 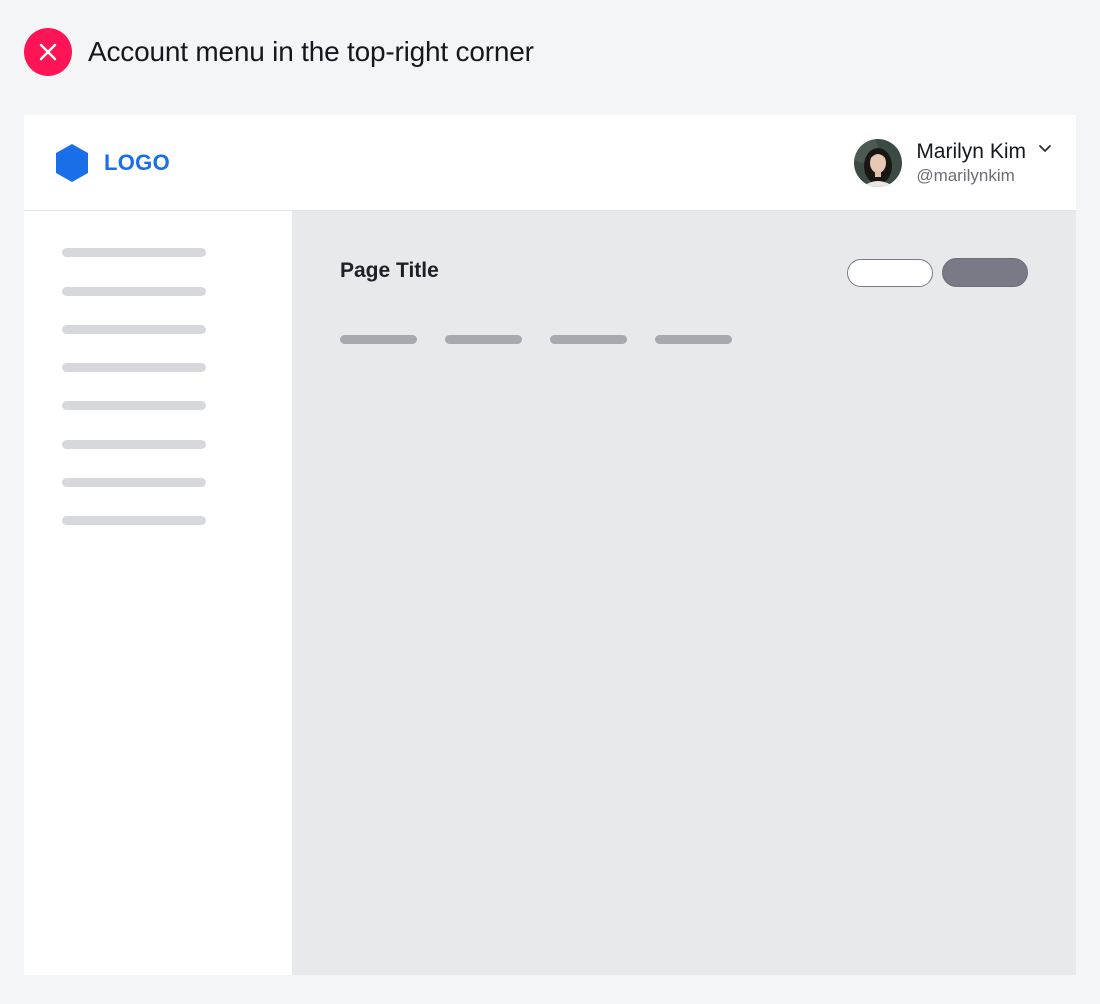 I want to click on secondary-action-button, so click(x=890, y=273).